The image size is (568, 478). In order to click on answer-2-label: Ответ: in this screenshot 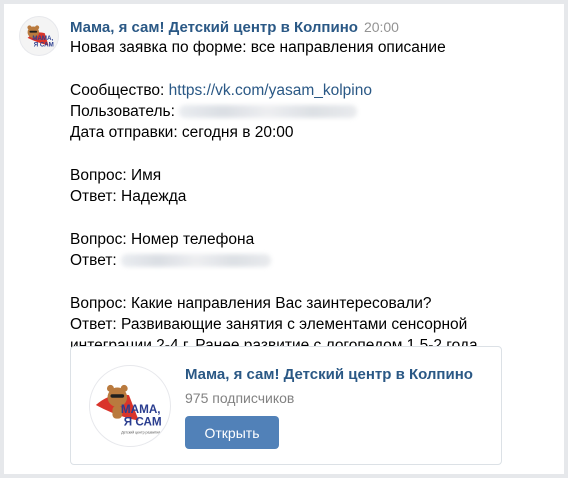, I will do `click(93, 260)`.